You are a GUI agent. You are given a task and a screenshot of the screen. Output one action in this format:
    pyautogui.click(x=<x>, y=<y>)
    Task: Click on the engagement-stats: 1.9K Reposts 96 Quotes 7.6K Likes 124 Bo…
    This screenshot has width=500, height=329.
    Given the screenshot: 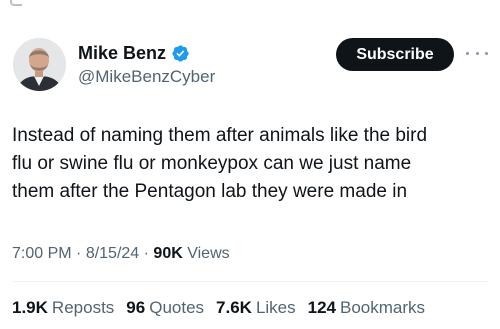 What is the action you would take?
    pyautogui.click(x=218, y=308)
    